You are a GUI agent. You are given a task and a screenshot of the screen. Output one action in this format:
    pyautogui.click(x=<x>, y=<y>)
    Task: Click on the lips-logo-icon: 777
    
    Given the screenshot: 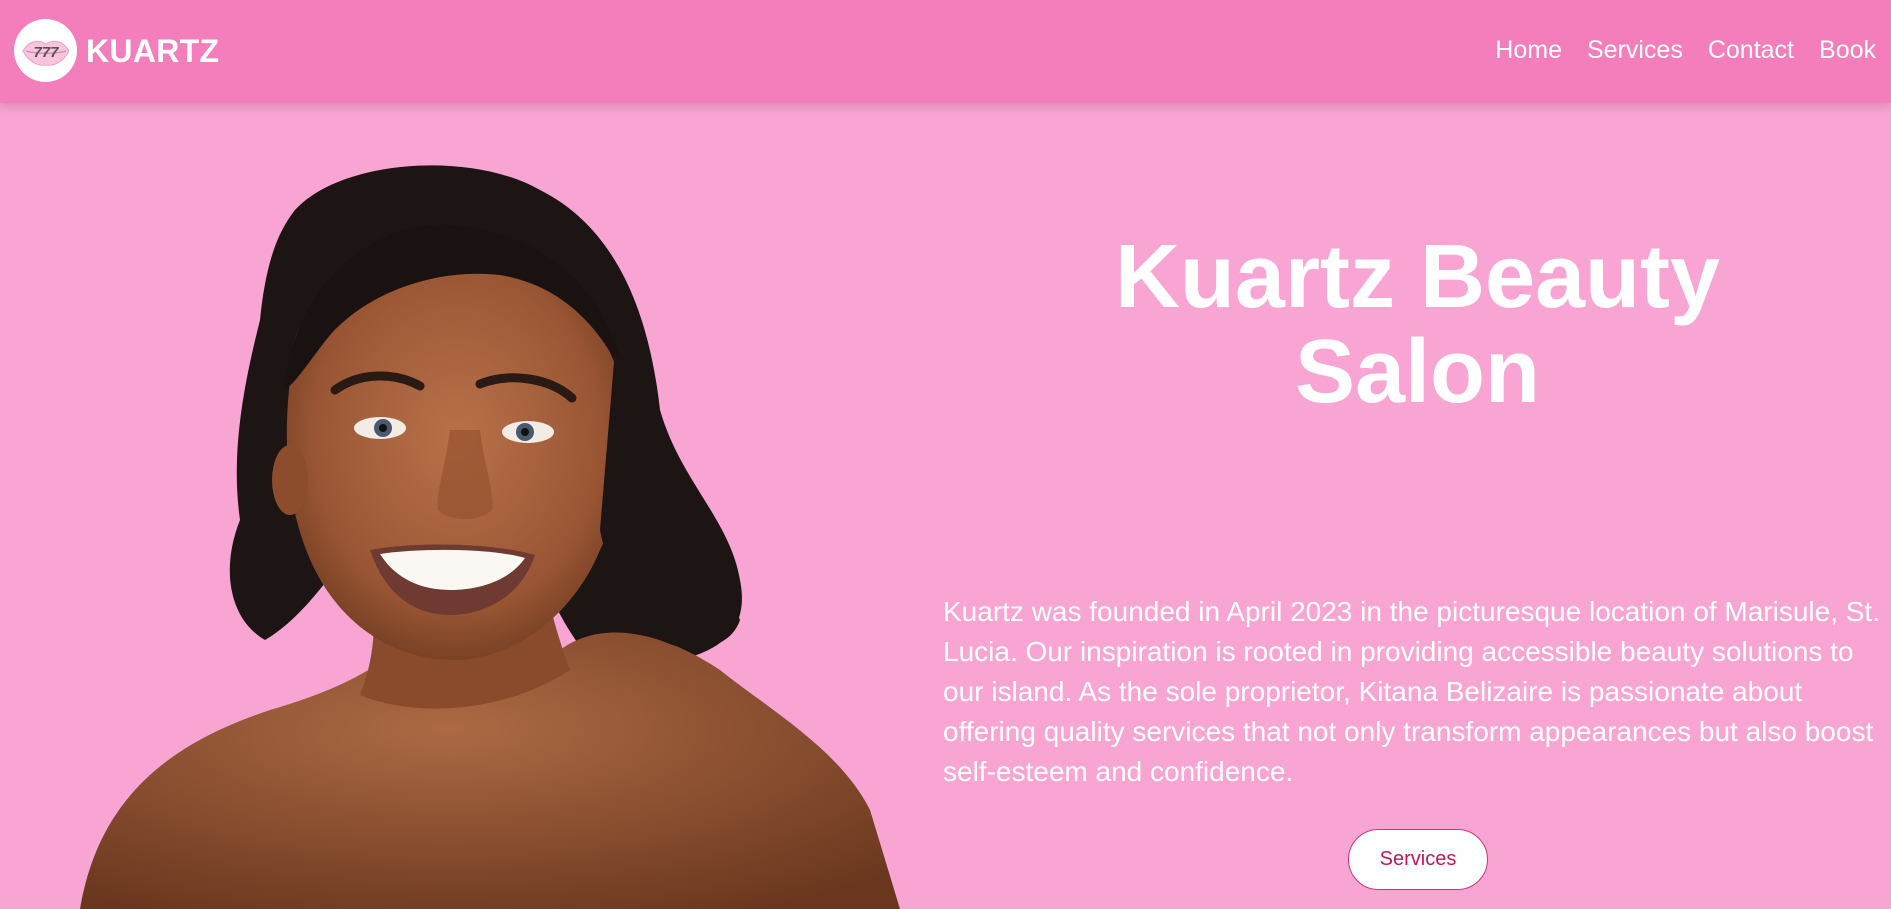 What is the action you would take?
    pyautogui.click(x=45, y=53)
    